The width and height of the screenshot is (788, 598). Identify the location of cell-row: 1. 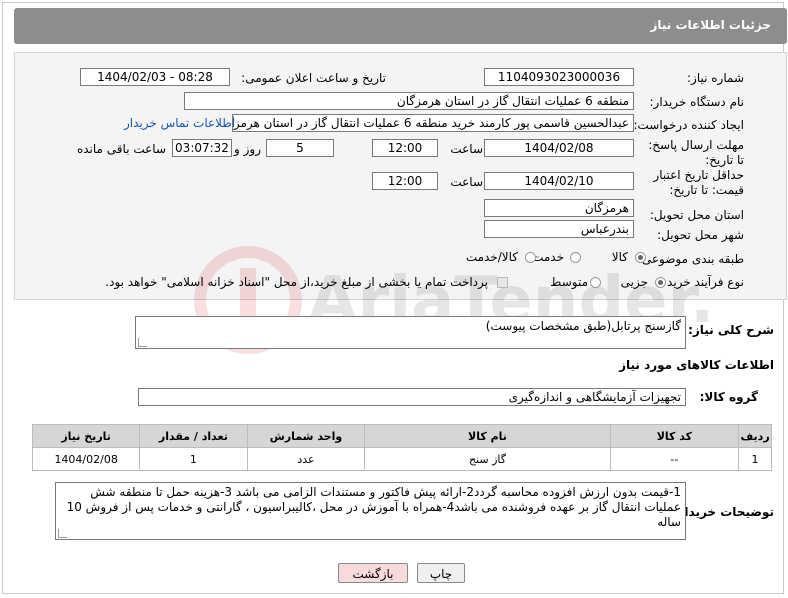
(755, 459).